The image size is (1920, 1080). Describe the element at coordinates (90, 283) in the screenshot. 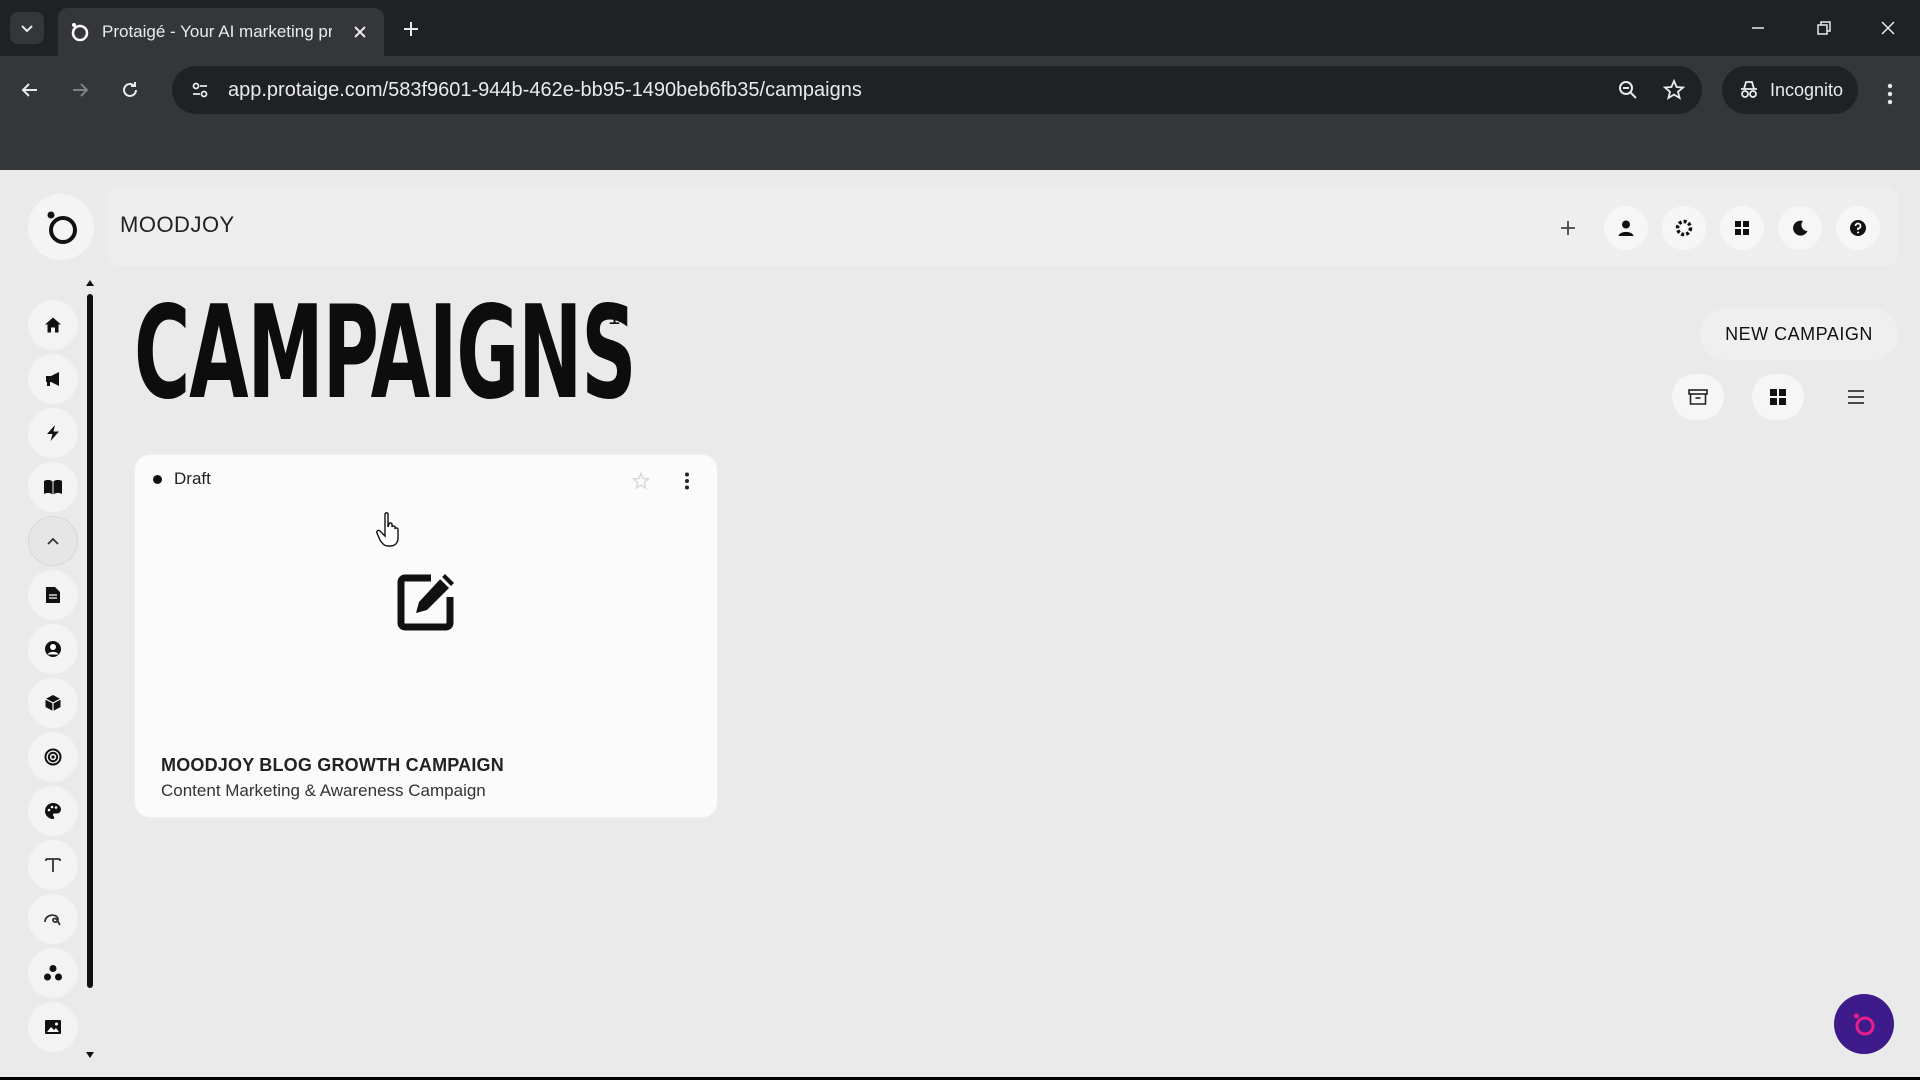

I see `scroll-up-arrow` at that location.